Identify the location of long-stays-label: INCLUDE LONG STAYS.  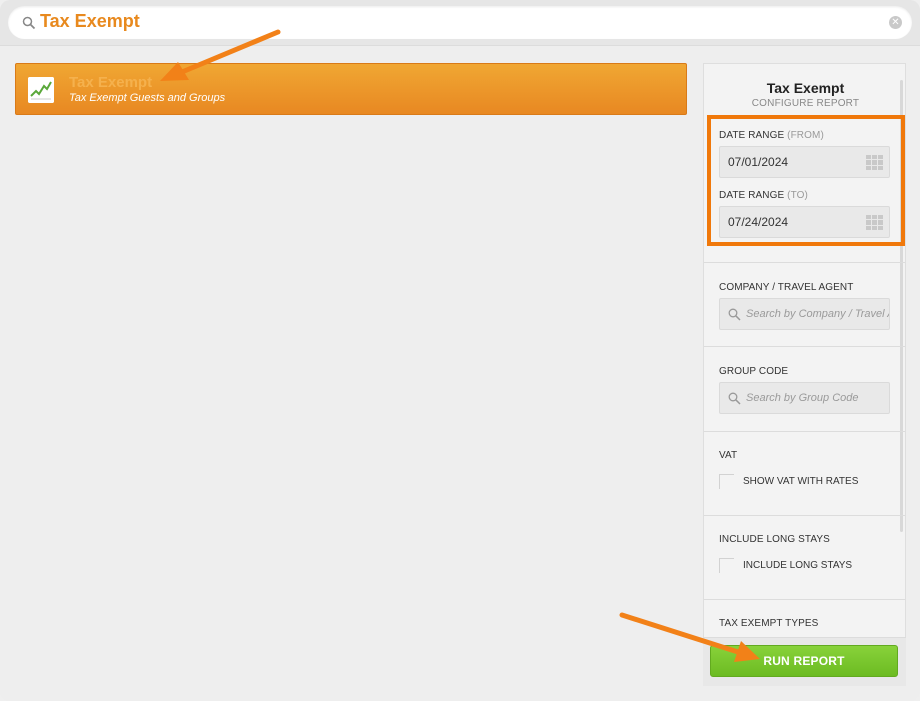
(774, 539).